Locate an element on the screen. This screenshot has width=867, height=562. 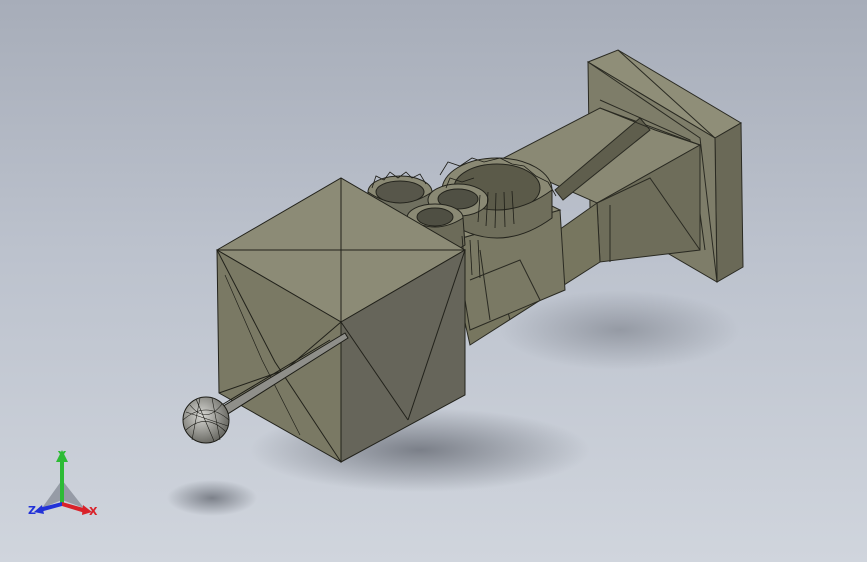
y-axis-arrow is located at coordinates (62, 481).